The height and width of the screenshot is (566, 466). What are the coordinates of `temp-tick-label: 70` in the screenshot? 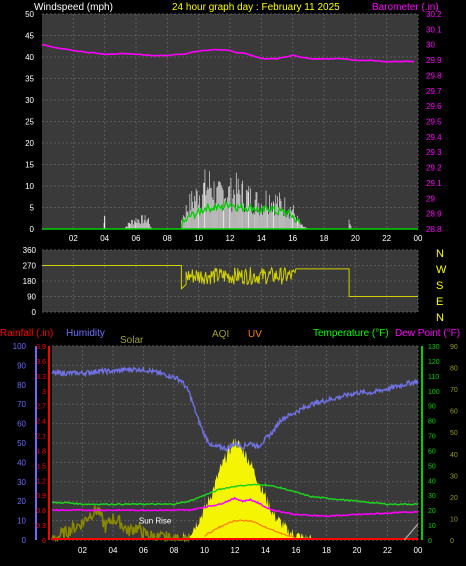 It's located at (432, 437).